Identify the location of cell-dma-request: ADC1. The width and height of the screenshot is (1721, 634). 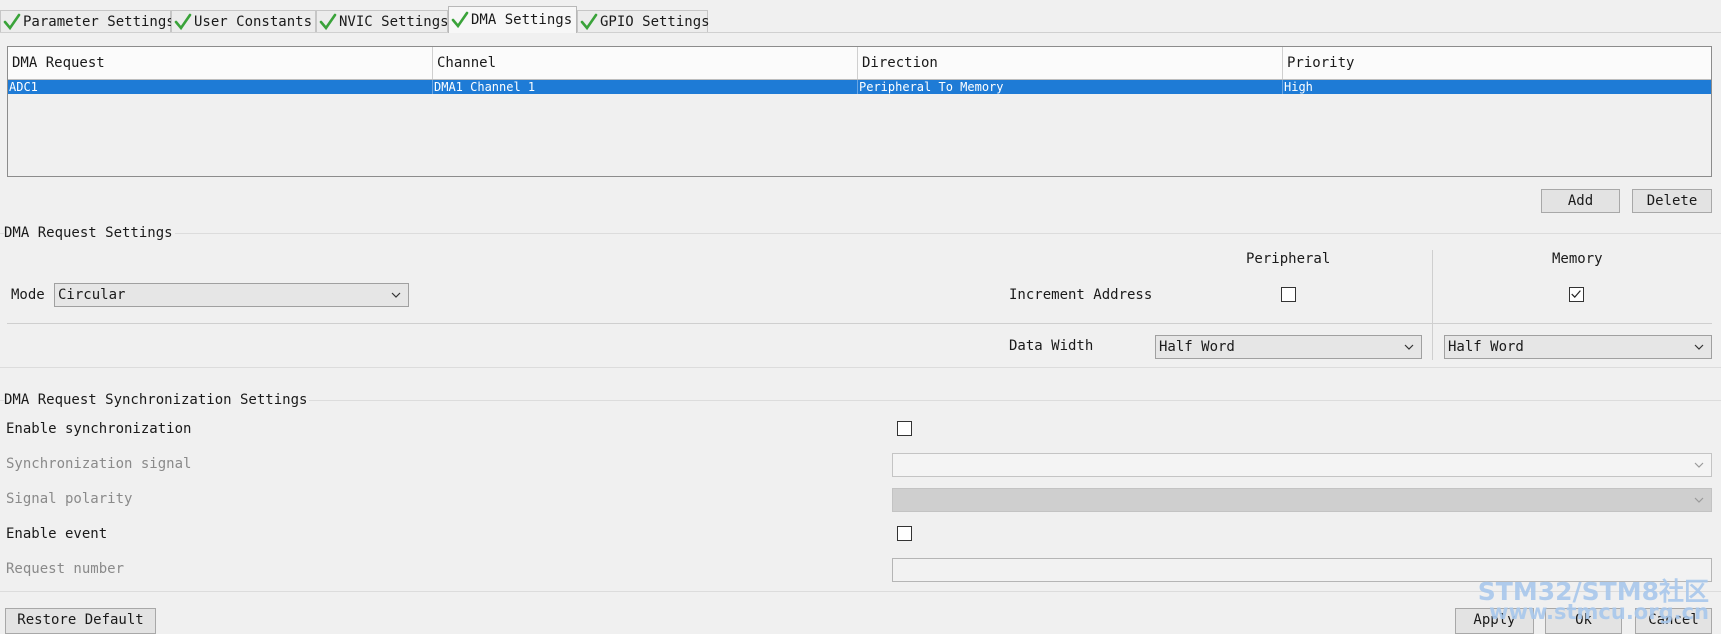
(220, 87).